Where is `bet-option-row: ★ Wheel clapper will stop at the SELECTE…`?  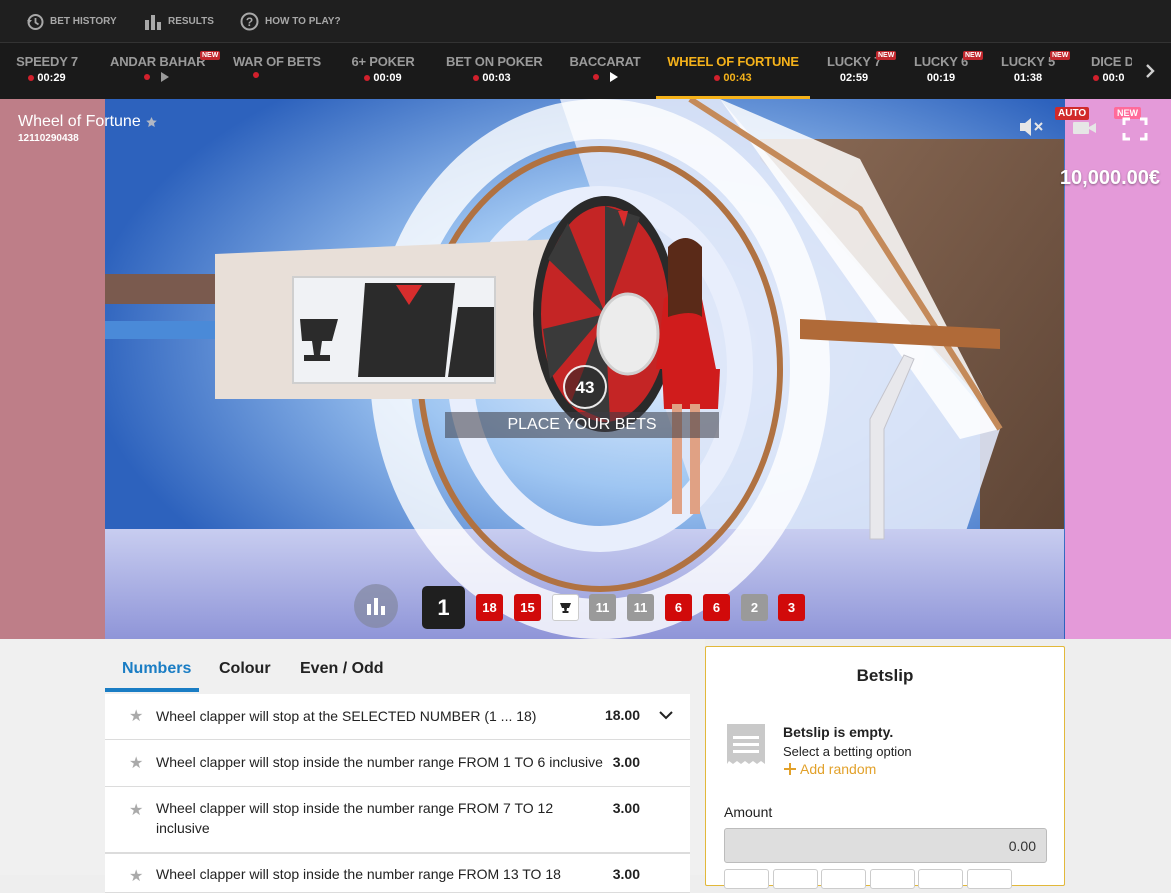
bet-option-row: ★ Wheel clapper will stop at the SELECTE… is located at coordinates (397, 717).